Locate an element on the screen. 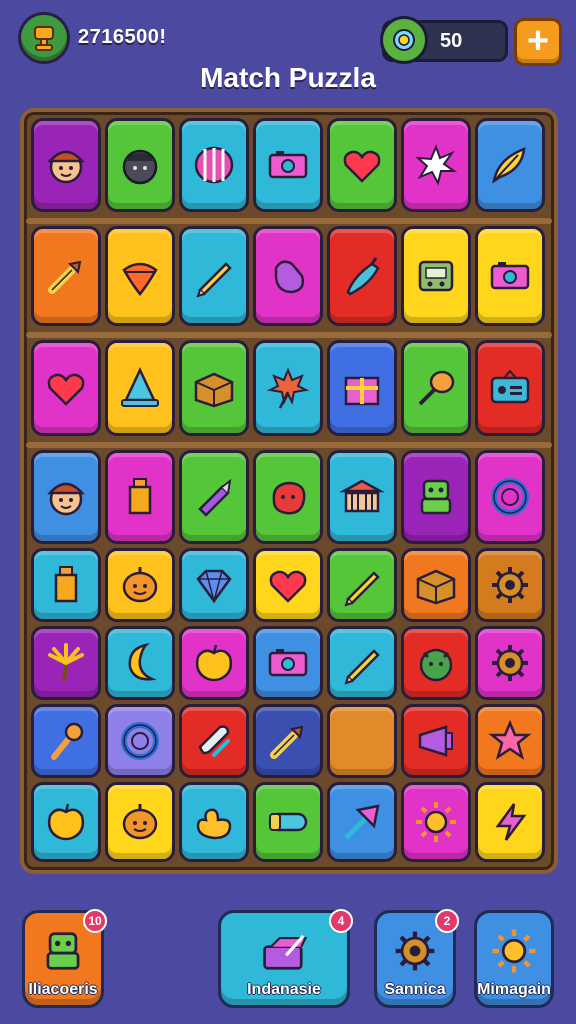  coin-icon is located at coordinates (404, 40).